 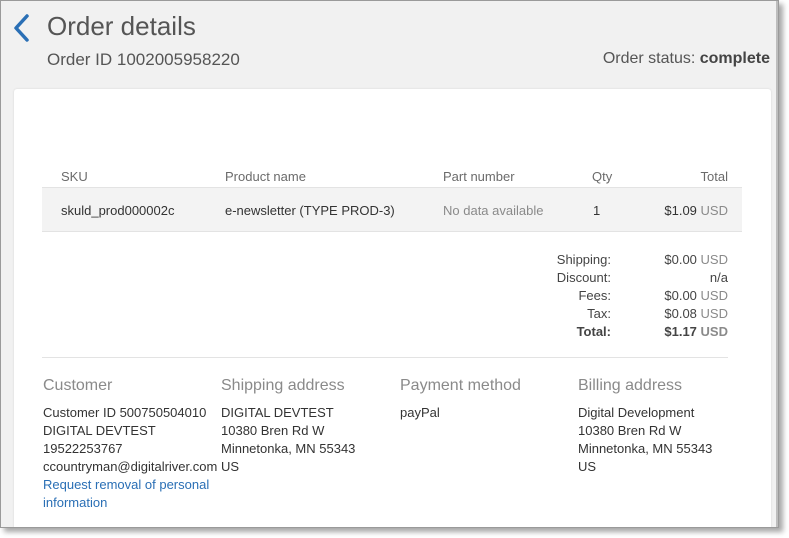 What do you see at coordinates (630, 430) in the screenshot?
I see `billing-street: 10380 Bren Rd W` at bounding box center [630, 430].